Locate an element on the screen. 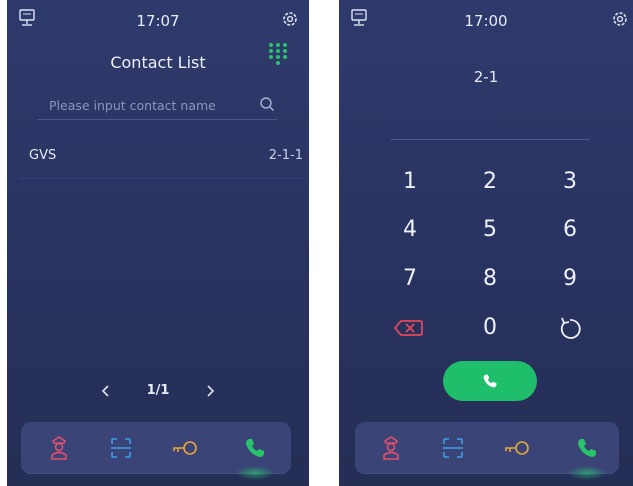 The width and height of the screenshot is (633, 486). contact-number: 2-1-1 is located at coordinates (285, 155).